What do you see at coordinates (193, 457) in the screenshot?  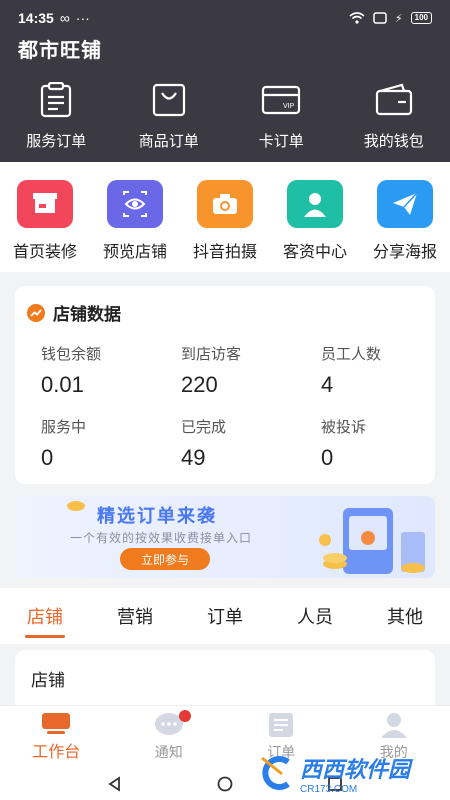 I see `stat-value: 49` at bounding box center [193, 457].